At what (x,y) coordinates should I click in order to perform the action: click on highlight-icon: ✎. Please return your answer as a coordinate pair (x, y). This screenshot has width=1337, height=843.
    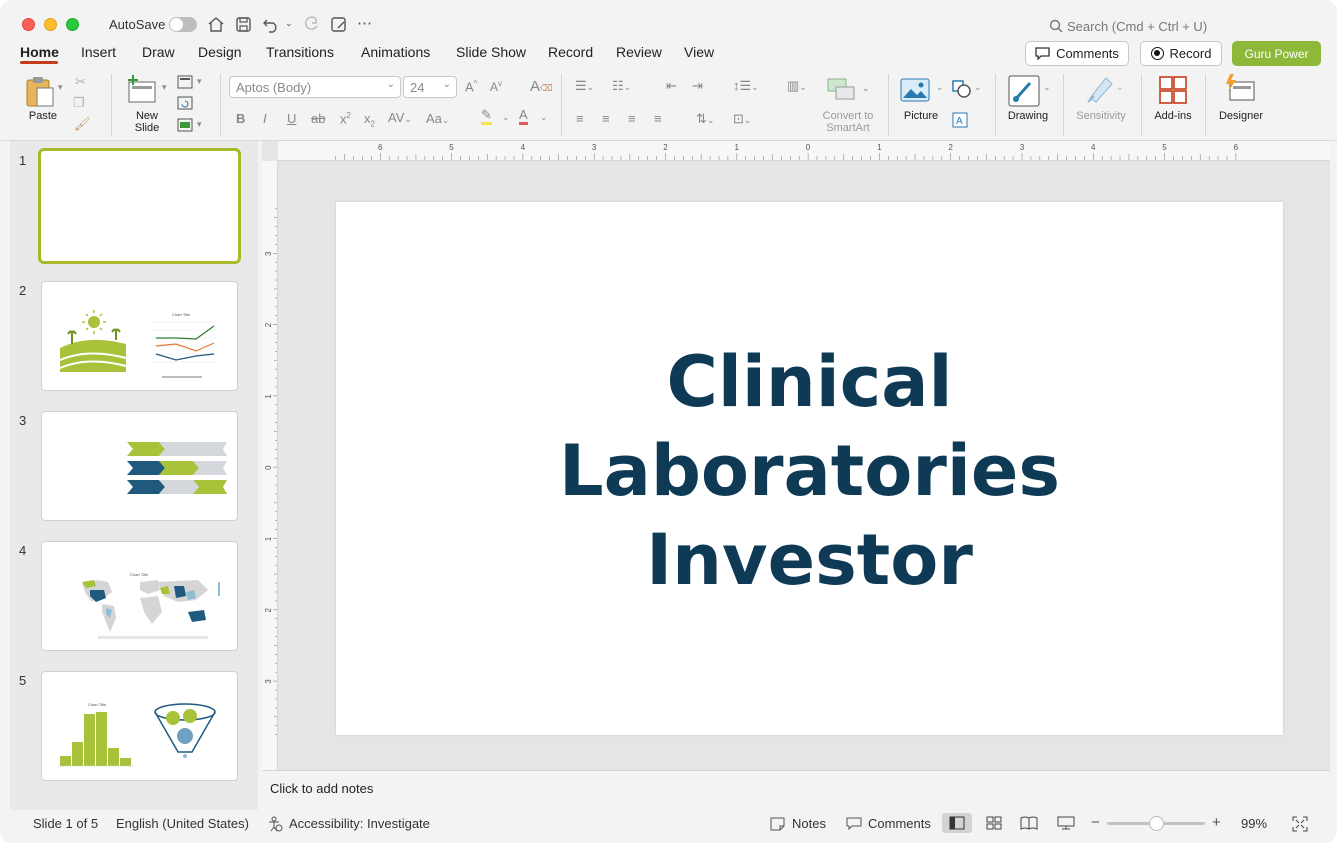
    Looking at the image, I should click on (486, 116).